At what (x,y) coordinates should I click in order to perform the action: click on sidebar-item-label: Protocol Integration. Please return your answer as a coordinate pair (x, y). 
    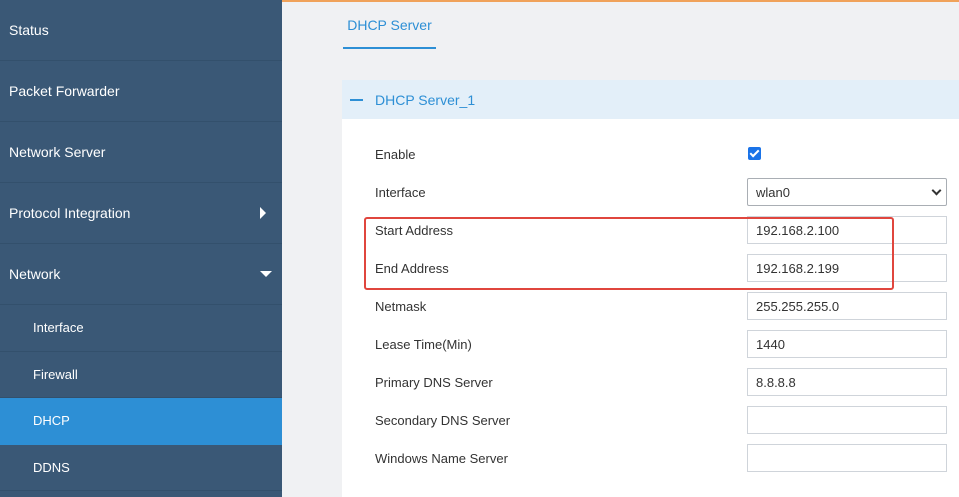
    Looking at the image, I should click on (70, 213).